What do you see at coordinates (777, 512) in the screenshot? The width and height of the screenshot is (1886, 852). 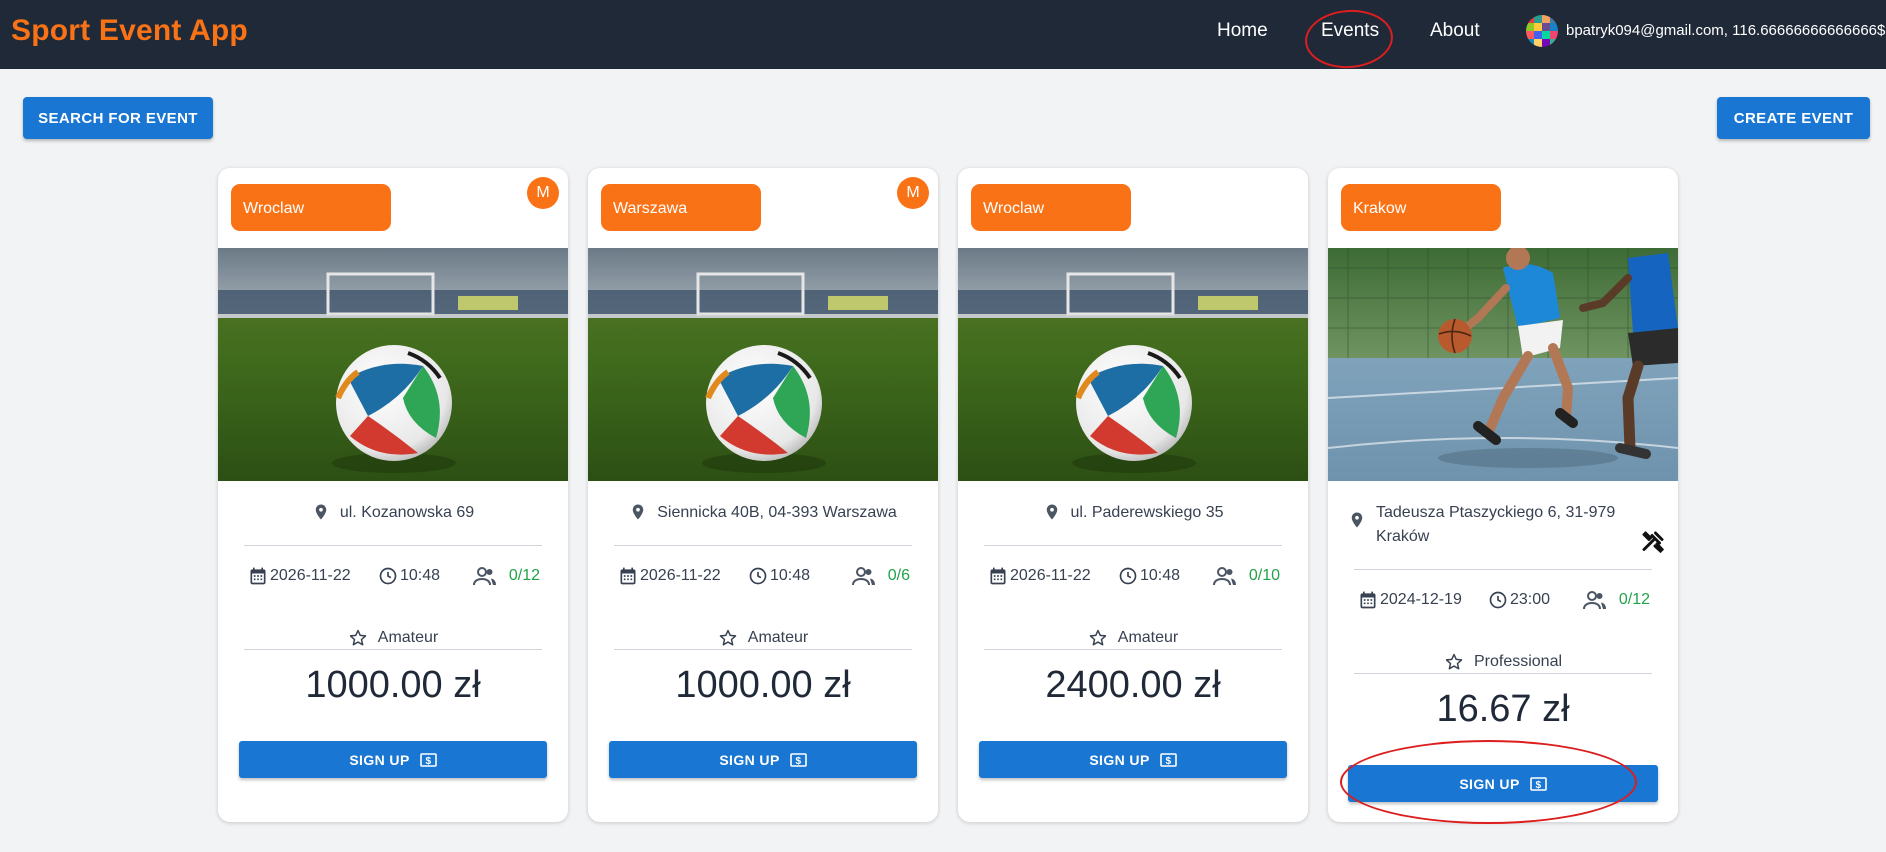 I see `address-text: Siennicka 40B, 04-393 Warszawa` at bounding box center [777, 512].